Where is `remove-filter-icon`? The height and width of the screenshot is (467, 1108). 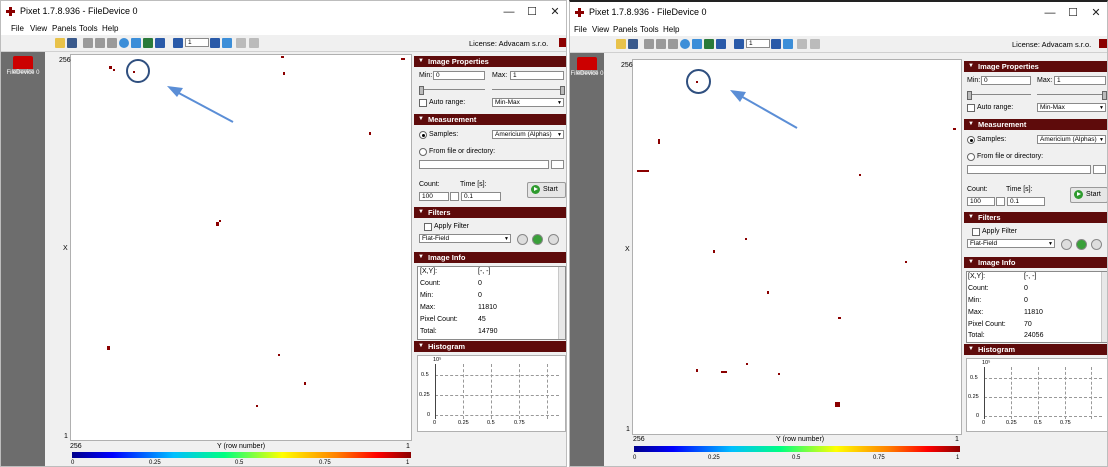 remove-filter-icon is located at coordinates (1096, 244).